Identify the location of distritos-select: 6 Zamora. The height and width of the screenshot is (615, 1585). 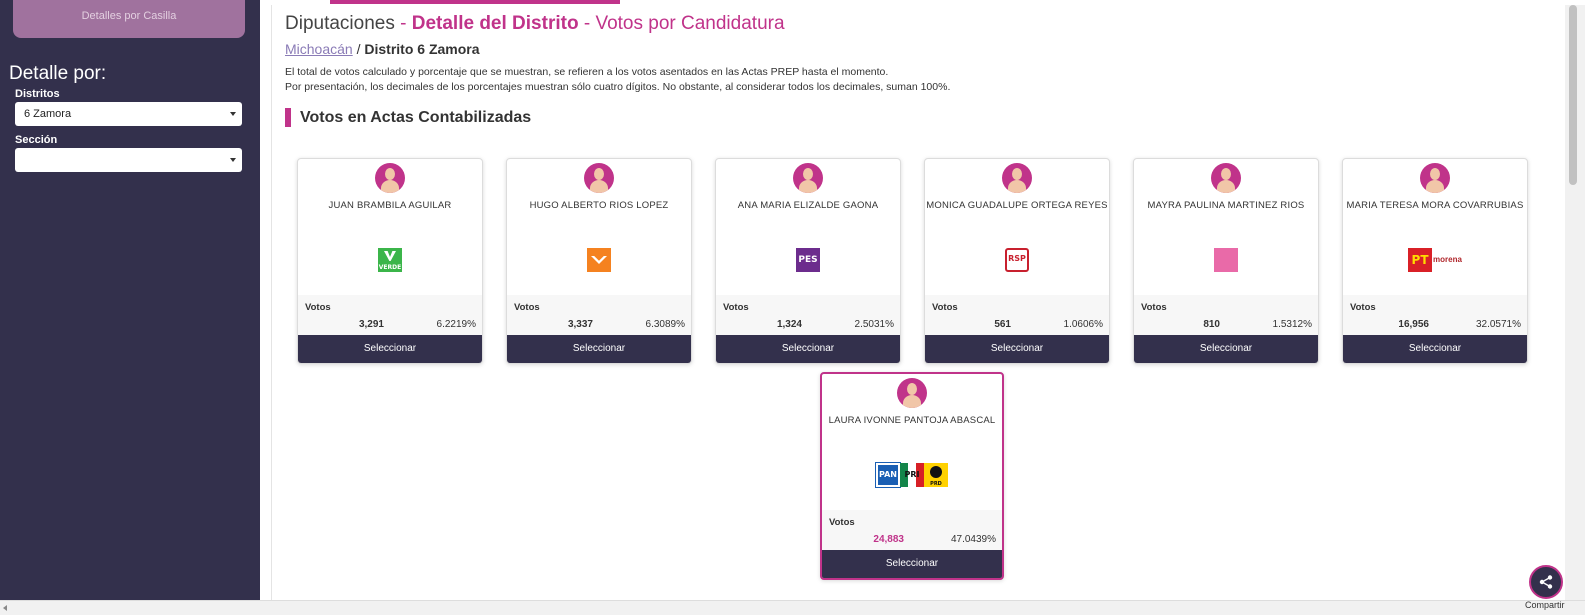
(128, 114).